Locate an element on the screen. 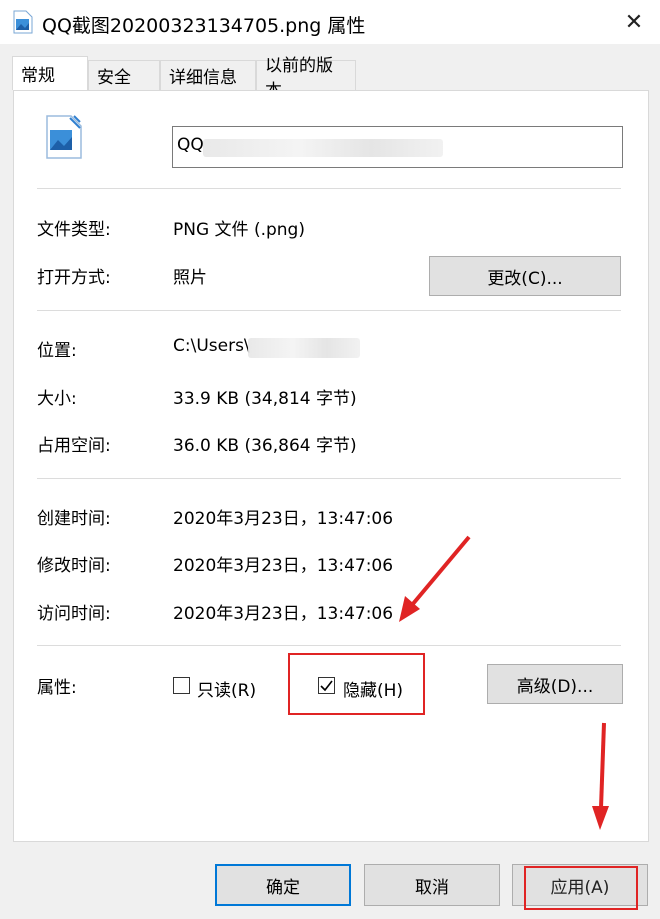 Image resolution: width=660 pixels, height=919 pixels. annotation-arrows is located at coordinates (504, 682).